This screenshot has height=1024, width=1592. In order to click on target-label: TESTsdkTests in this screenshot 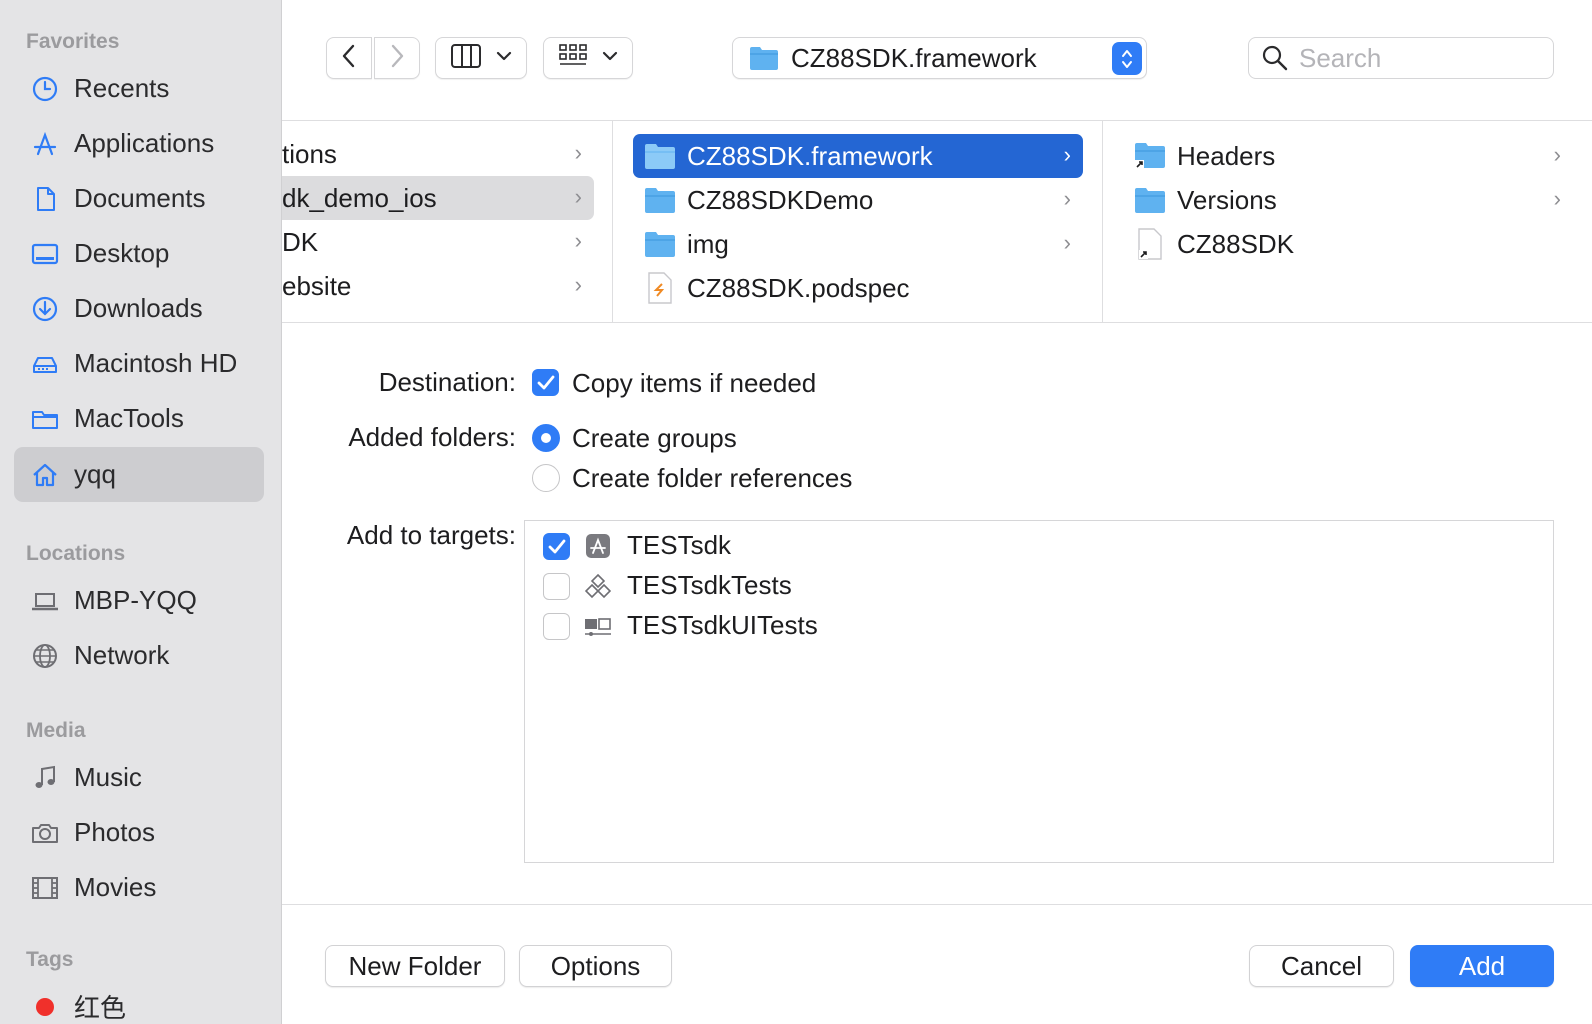, I will do `click(709, 585)`.